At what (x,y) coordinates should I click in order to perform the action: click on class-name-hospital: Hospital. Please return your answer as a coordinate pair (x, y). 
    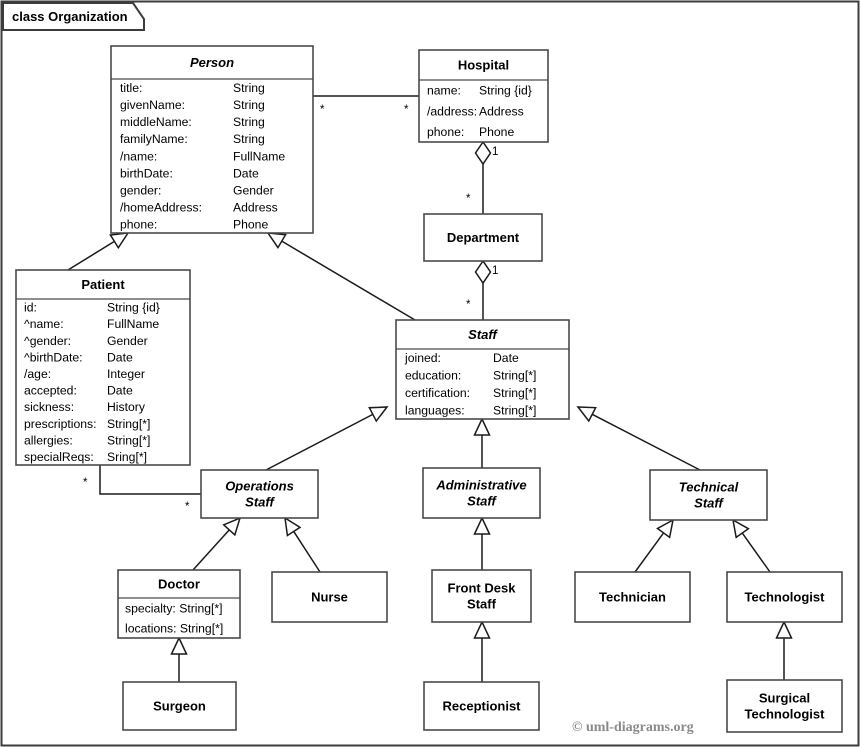
    Looking at the image, I should click on (483, 65).